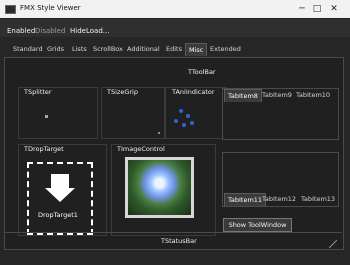  What do you see at coordinates (55, 49) in the screenshot?
I see `tab-grids: Grids` at bounding box center [55, 49].